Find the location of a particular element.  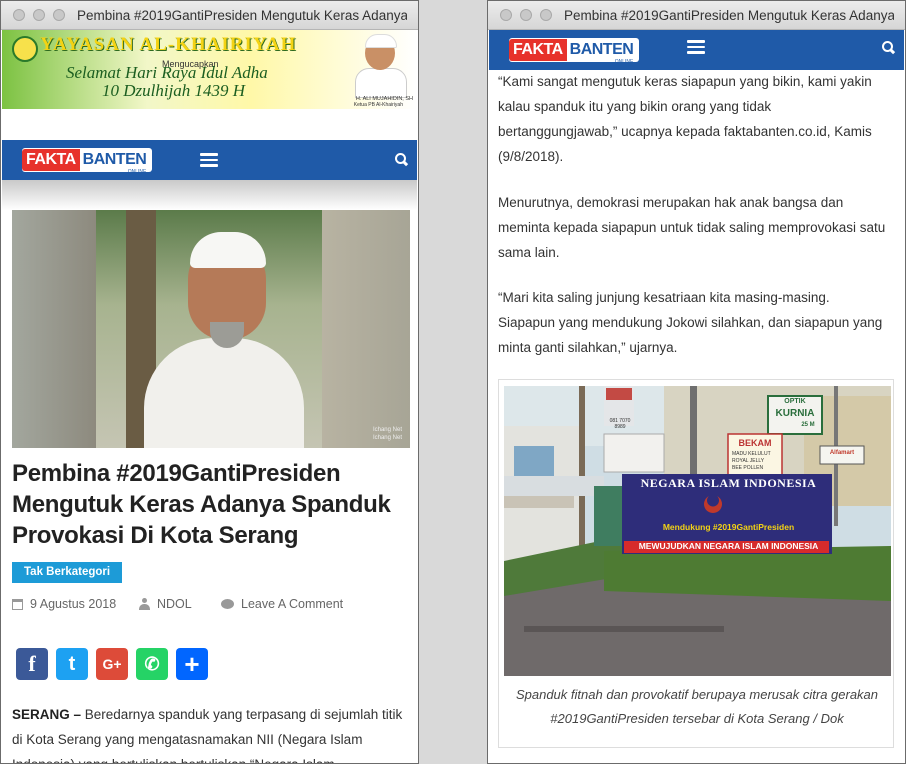

facebook-icon: f is located at coordinates (32, 663).